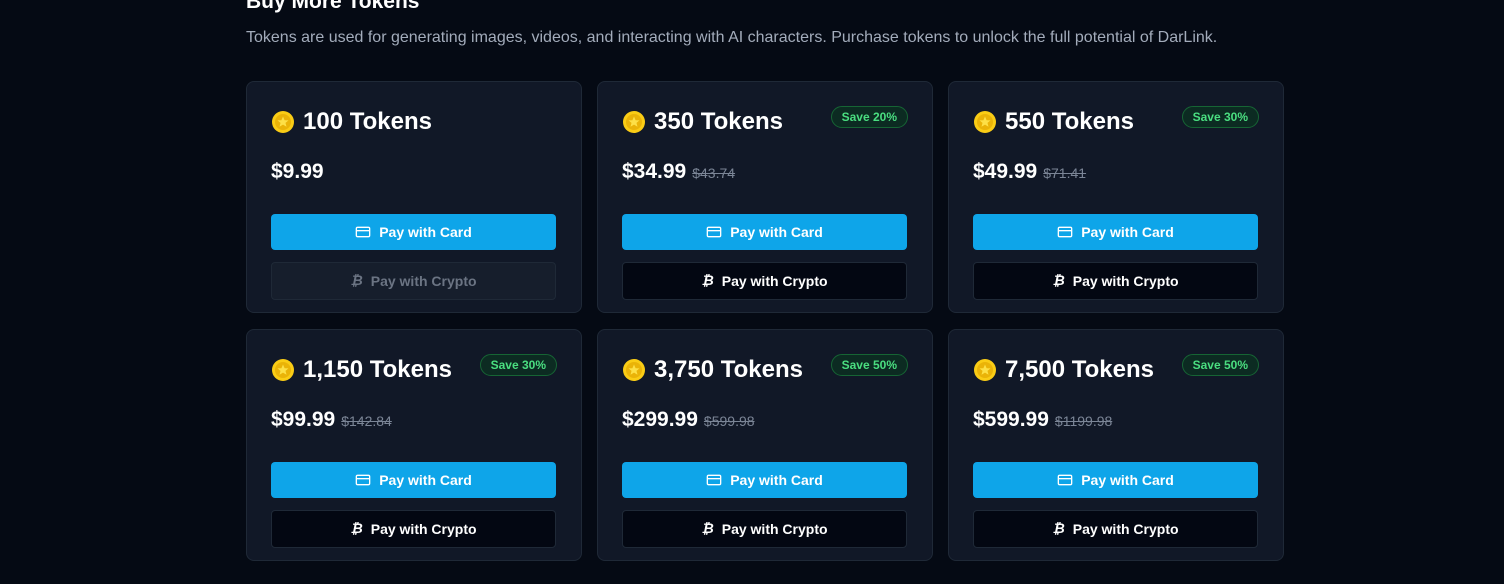  I want to click on package-price: $599.99, so click(1011, 419).